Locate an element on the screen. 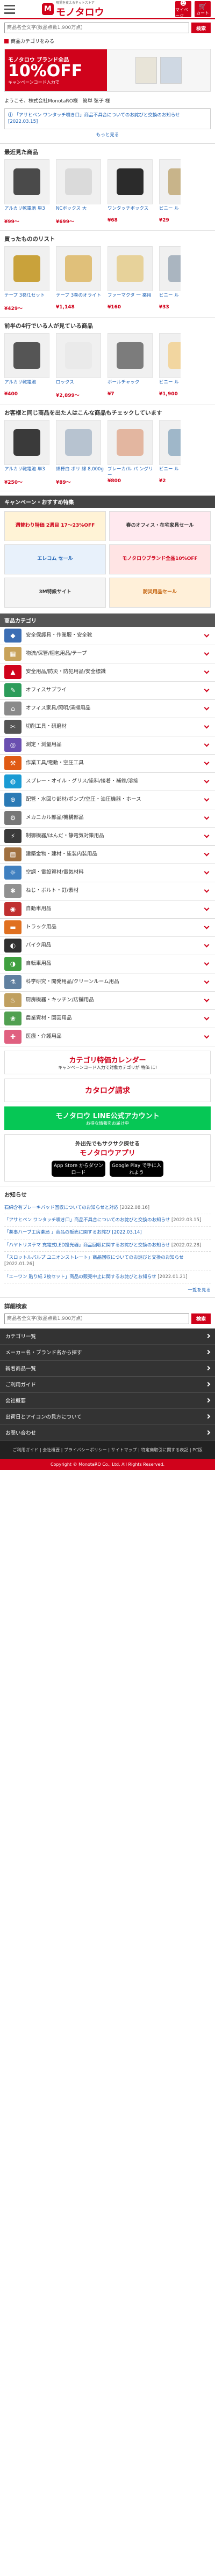 This screenshot has width=215, height=2576. line-promo: モノタロウ LINE公式アカウント お得な情報をお届け中 is located at coordinates (107, 1118).